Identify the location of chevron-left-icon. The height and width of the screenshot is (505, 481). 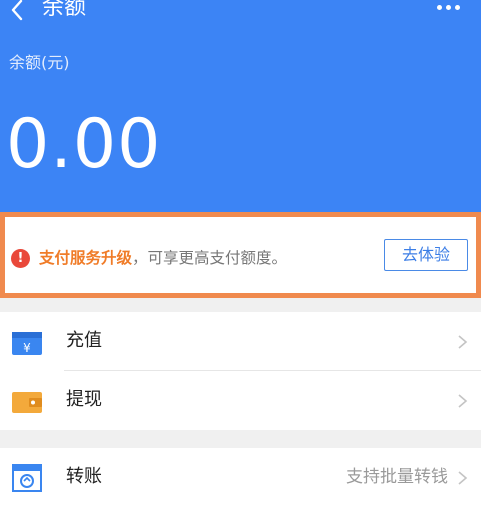
(18, 11).